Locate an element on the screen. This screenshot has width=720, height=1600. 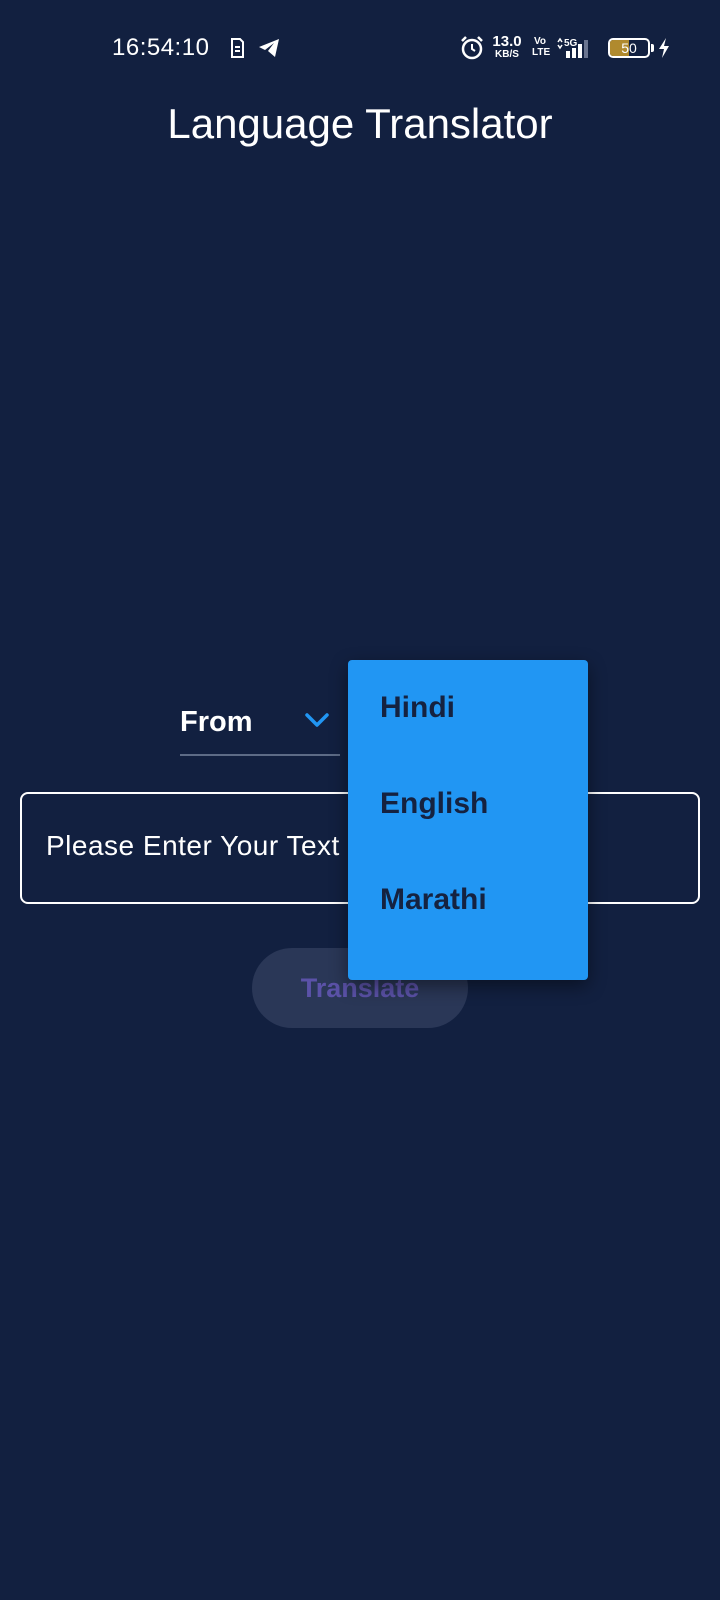
volte-top: Vo is located at coordinates (540, 41).